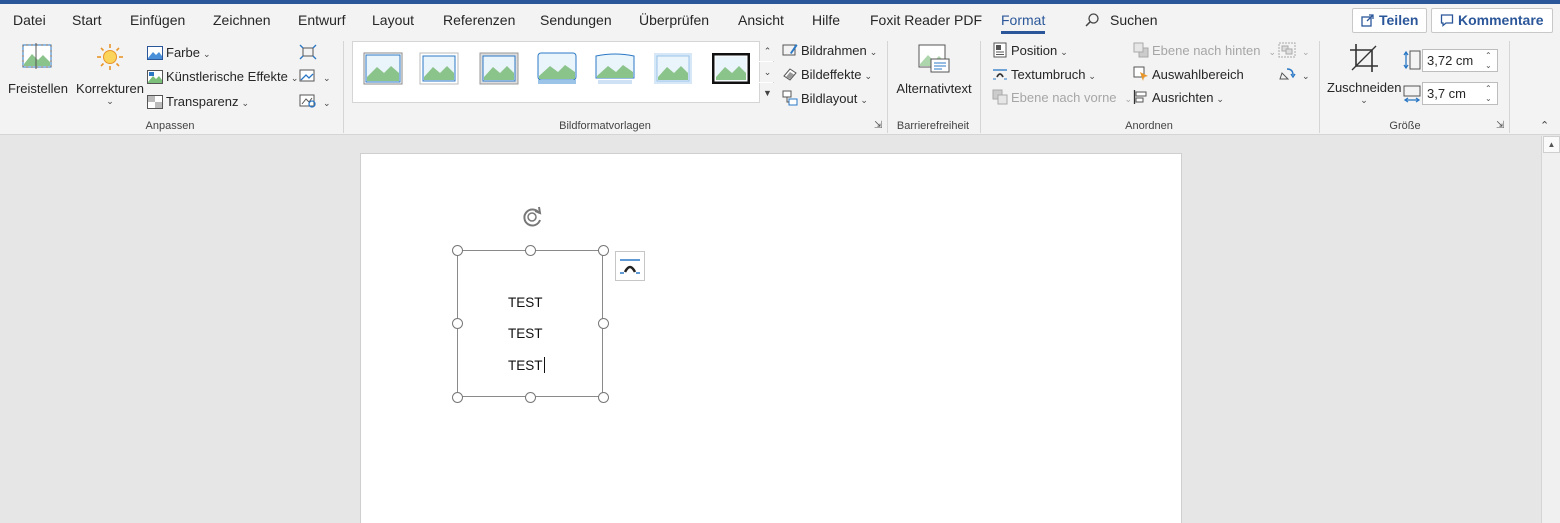 This screenshot has width=1560, height=523. I want to click on group-objects-button: ⌄, so click(1294, 50).